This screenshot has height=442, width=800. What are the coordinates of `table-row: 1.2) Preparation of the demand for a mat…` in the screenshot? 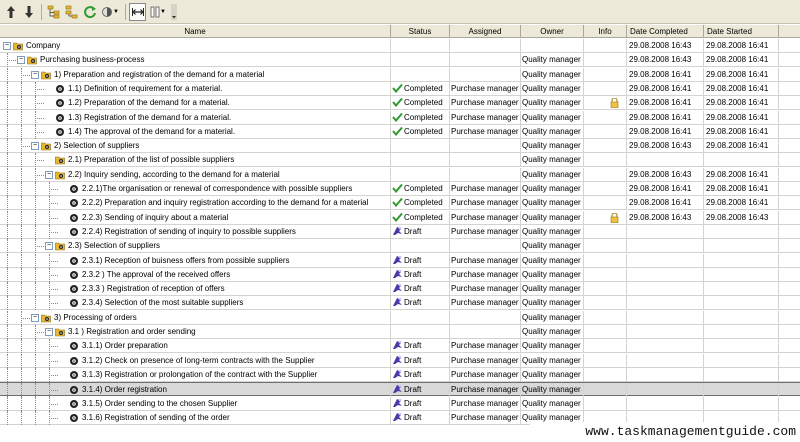 It's located at (400, 103).